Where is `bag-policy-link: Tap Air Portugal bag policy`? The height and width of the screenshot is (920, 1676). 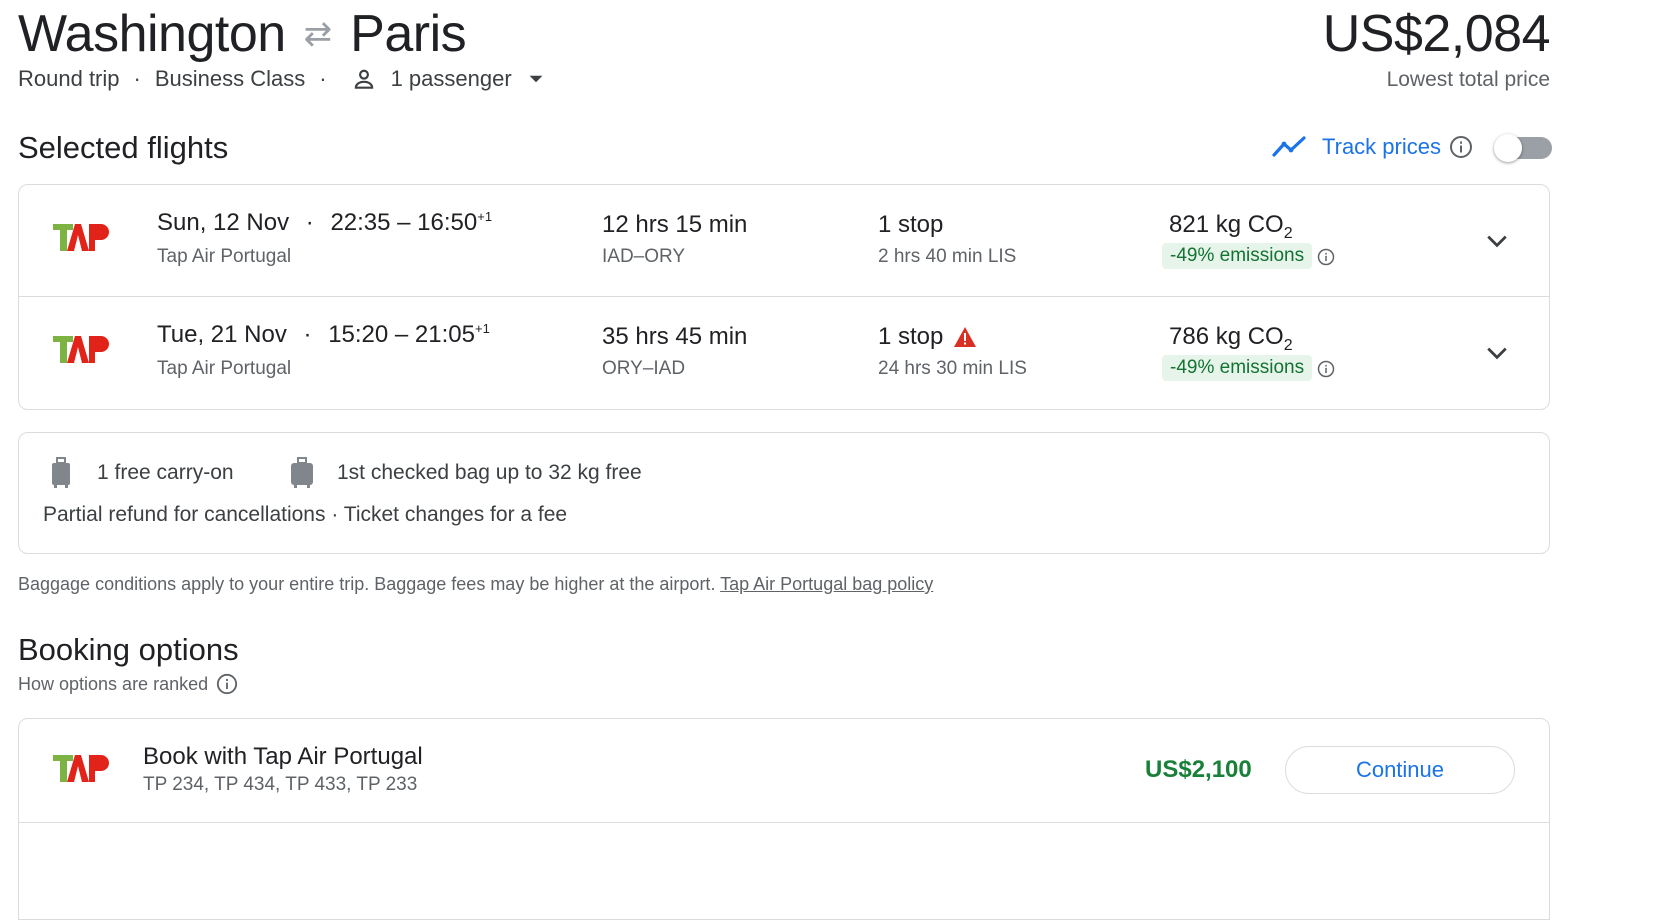
bag-policy-link: Tap Air Portugal bag policy is located at coordinates (826, 584).